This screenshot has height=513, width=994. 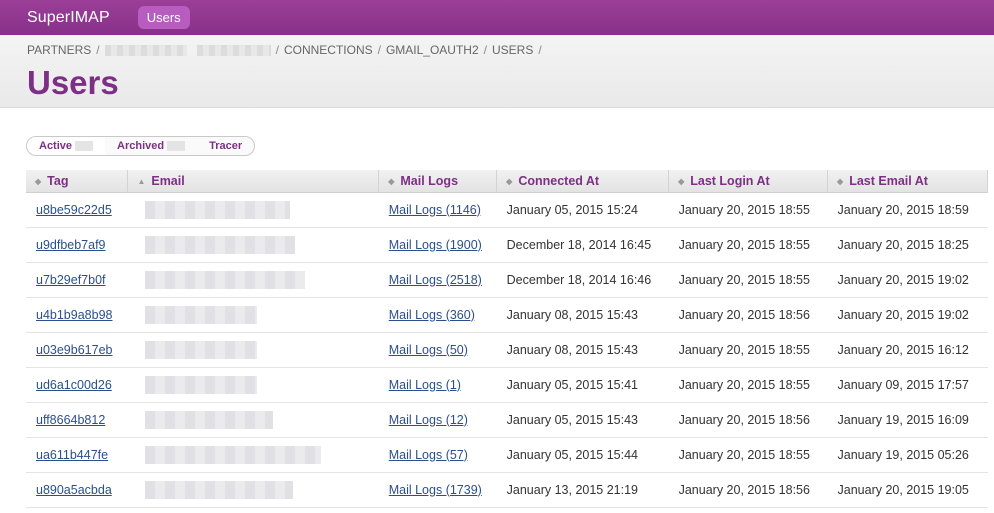 I want to click on mail-logs-cell: Mail Logs (1), so click(x=437, y=385).